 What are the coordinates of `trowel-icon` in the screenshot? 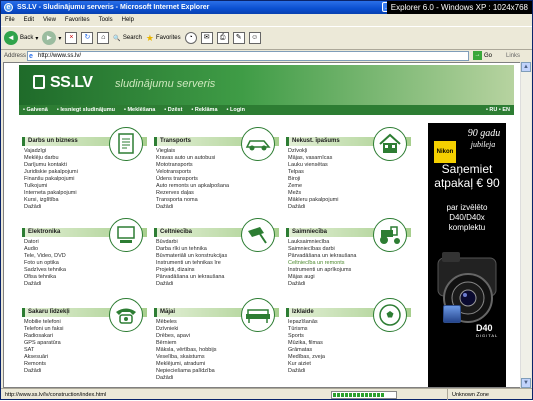 It's located at (258, 235).